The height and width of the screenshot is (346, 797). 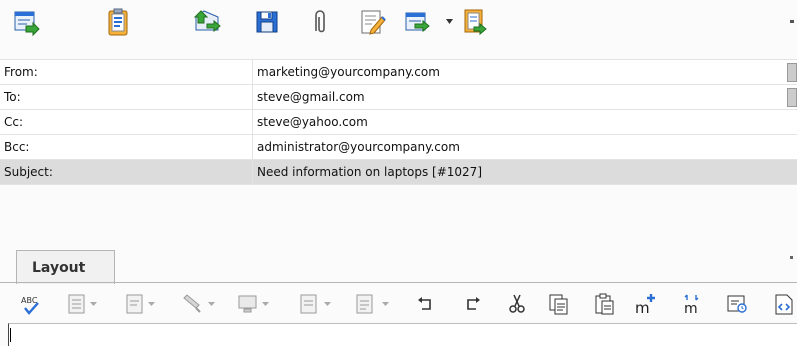 I want to click on main-toolbar, so click(x=398, y=22).